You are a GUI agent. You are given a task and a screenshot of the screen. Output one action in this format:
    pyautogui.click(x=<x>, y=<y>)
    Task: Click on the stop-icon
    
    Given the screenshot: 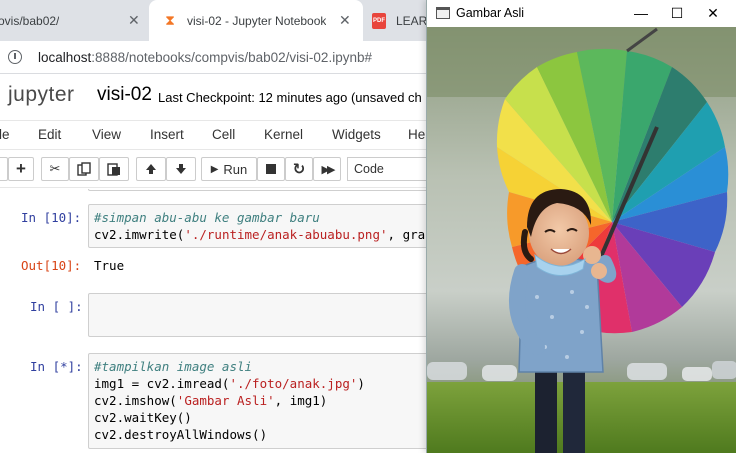 What is the action you would take?
    pyautogui.click(x=271, y=169)
    